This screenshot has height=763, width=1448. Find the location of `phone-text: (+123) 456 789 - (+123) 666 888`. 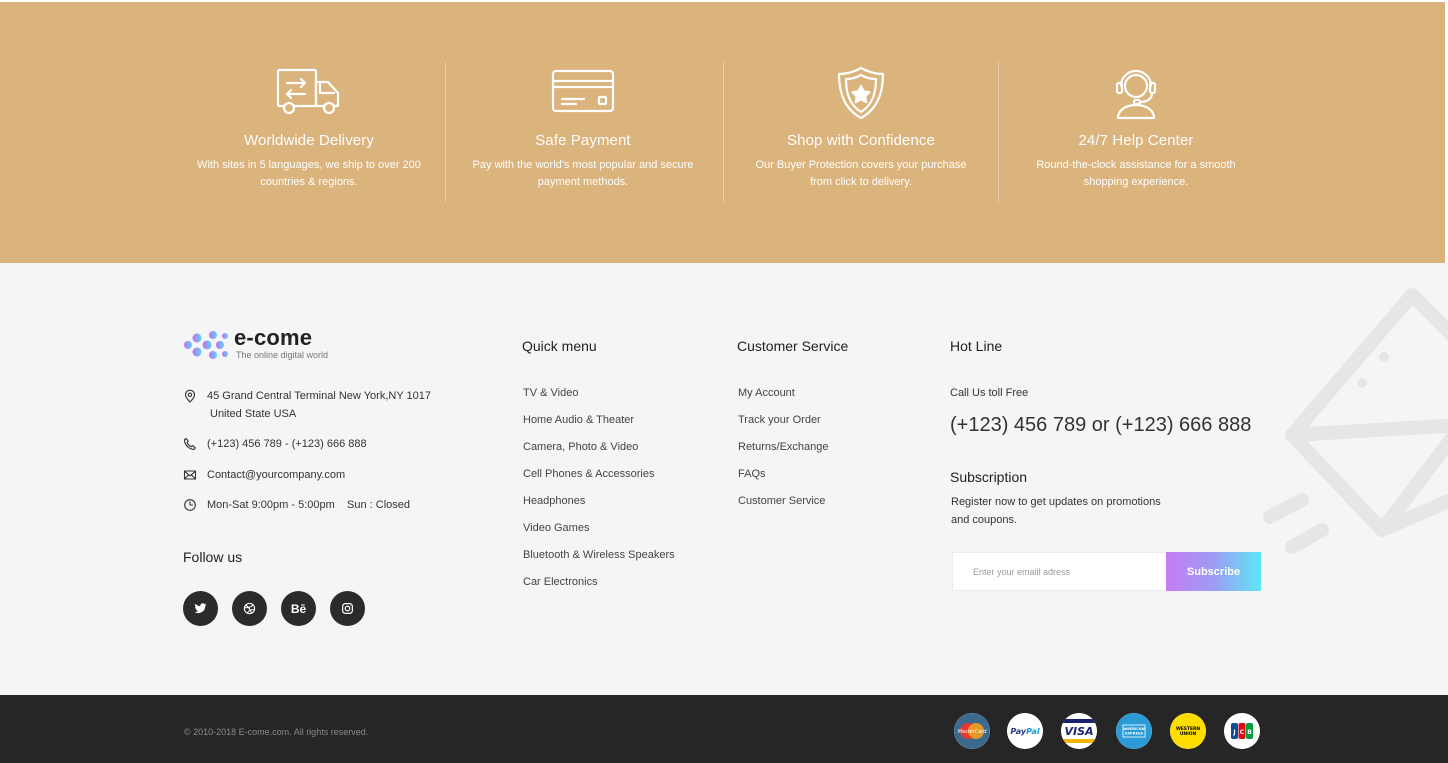

phone-text: (+123) 456 789 - (+123) 666 888 is located at coordinates (287, 444).